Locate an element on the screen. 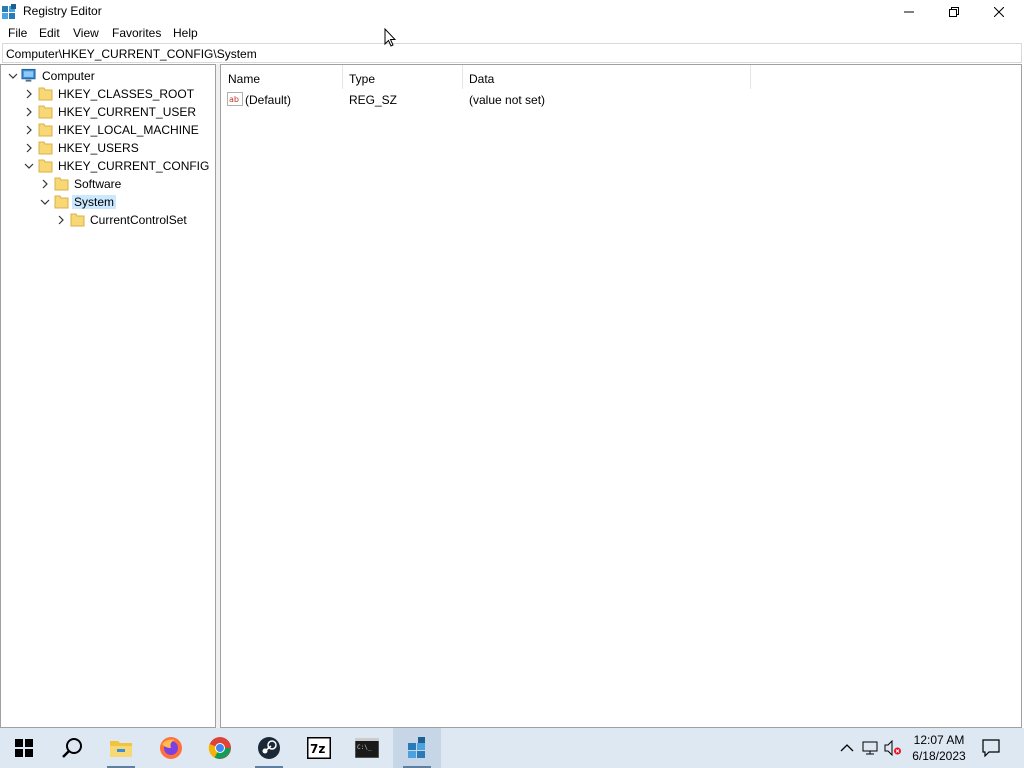 The width and height of the screenshot is (1024, 768). taskbar-chrome is located at coordinates (220, 748).